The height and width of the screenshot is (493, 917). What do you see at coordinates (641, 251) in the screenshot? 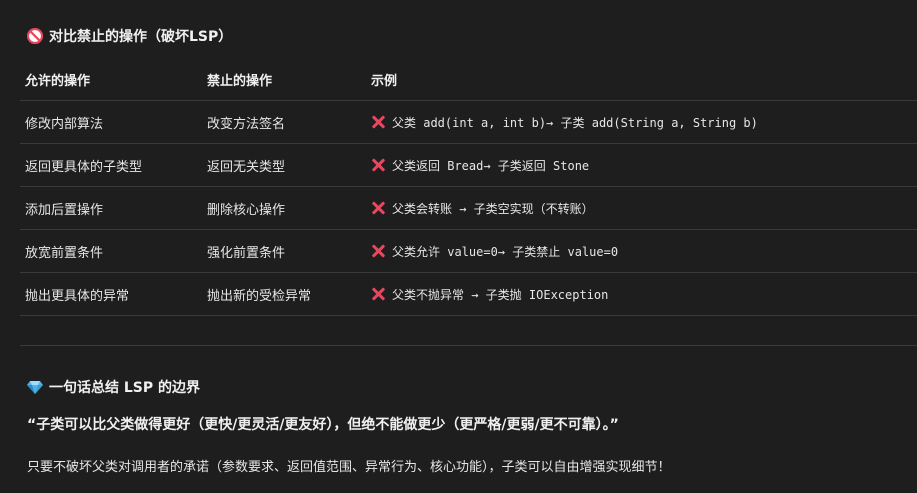
I see `example-cell: 父类允许 value=0→ 子类禁止 value=0` at bounding box center [641, 251].